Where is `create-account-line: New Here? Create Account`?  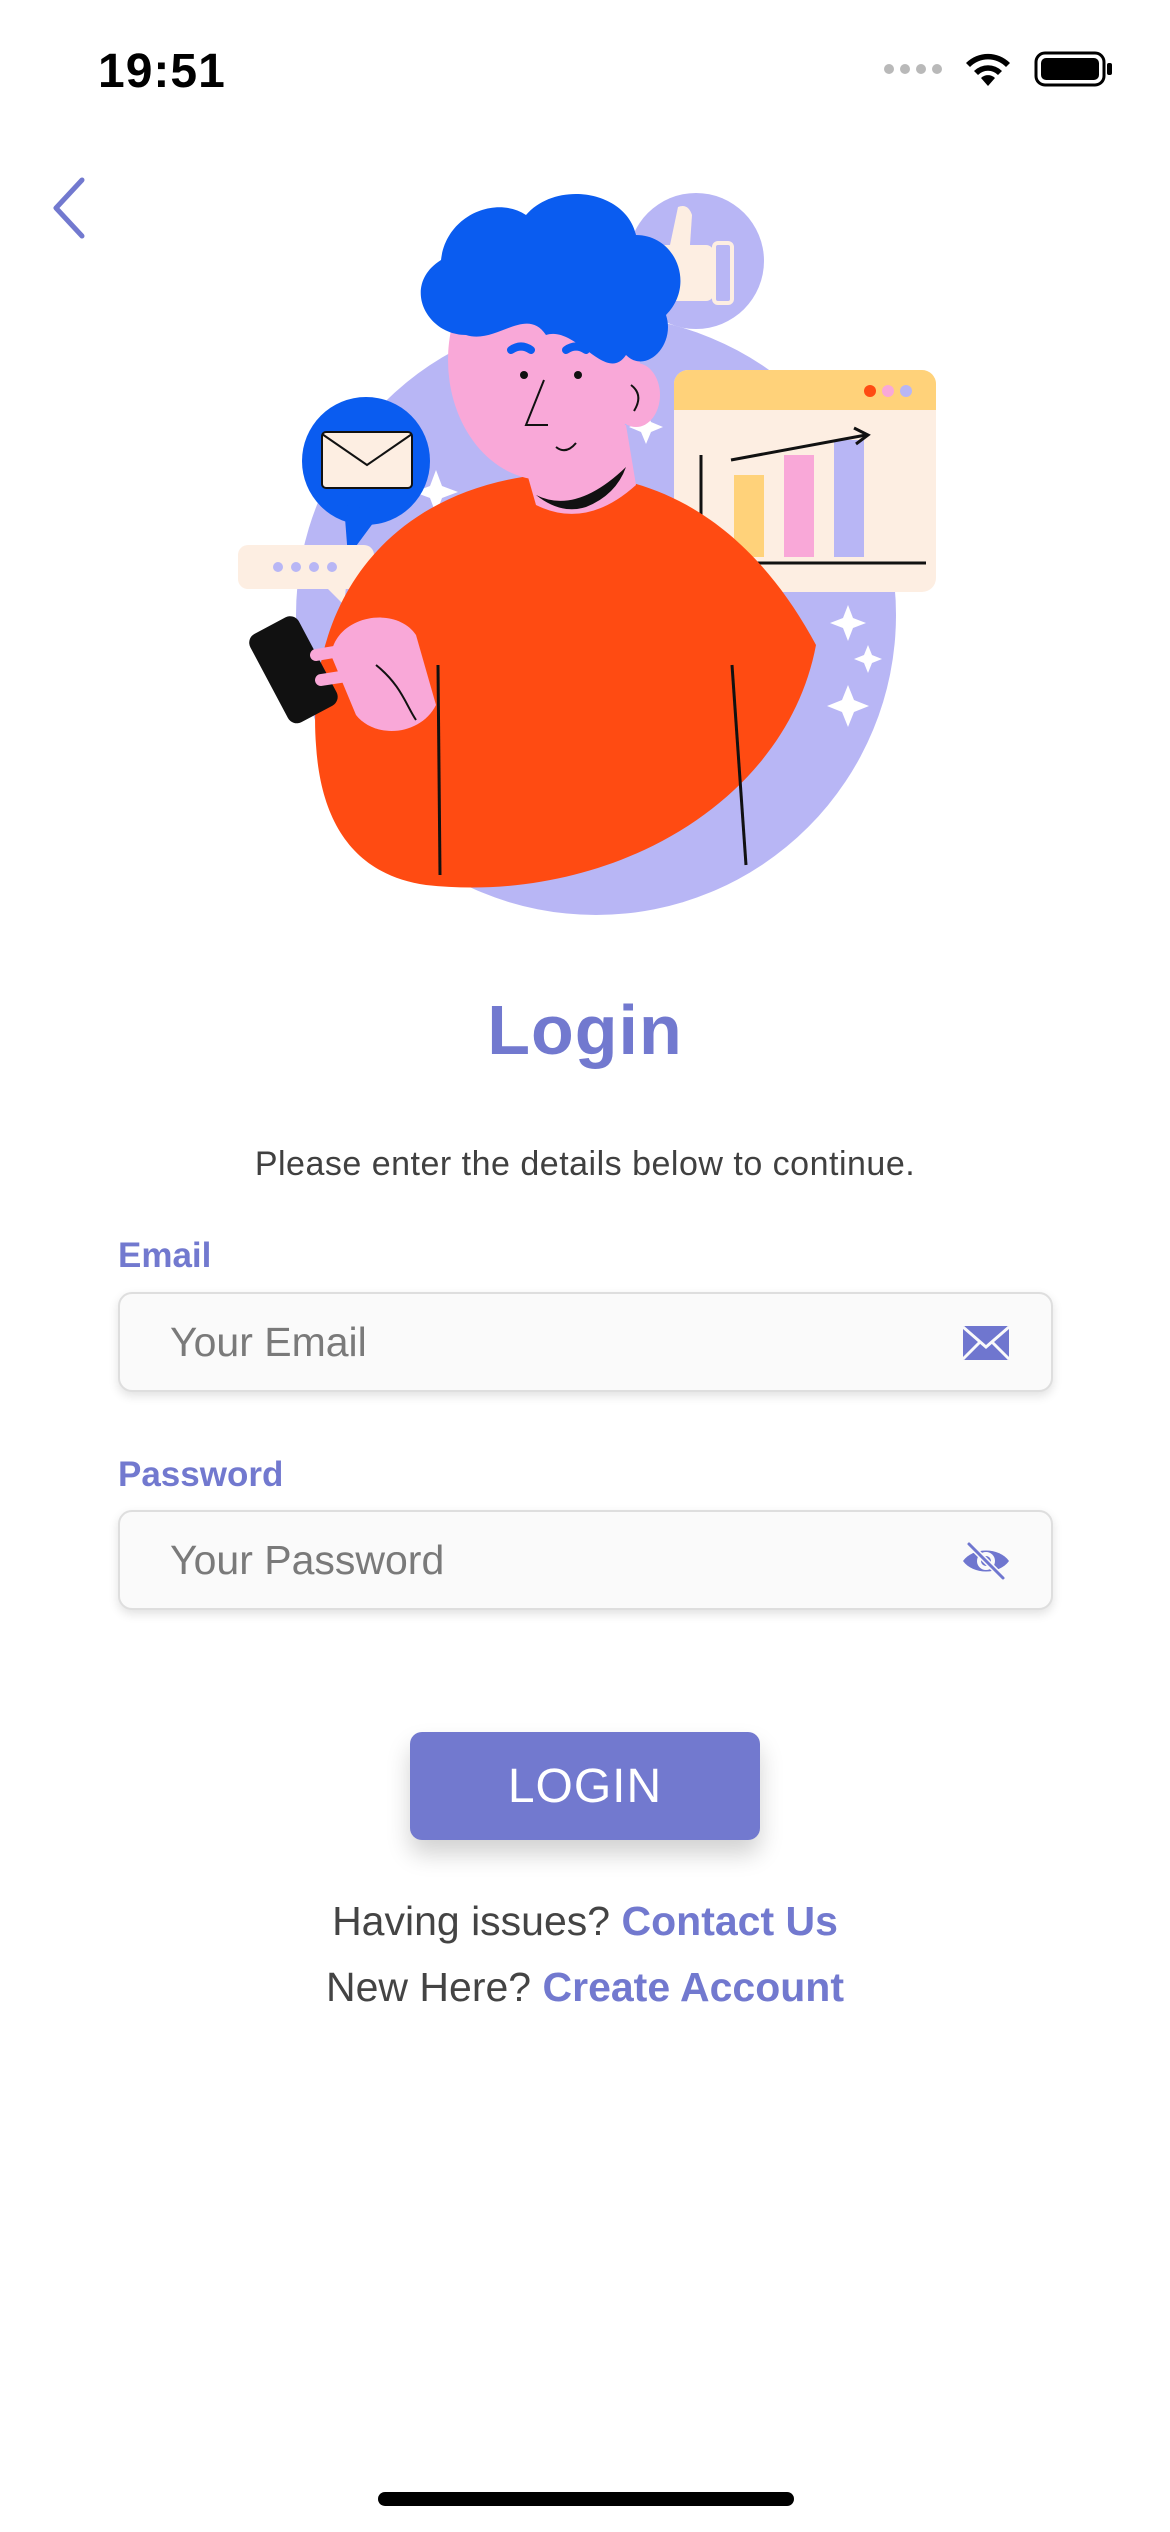
create-account-line: New Here? Create Account is located at coordinates (585, 1987).